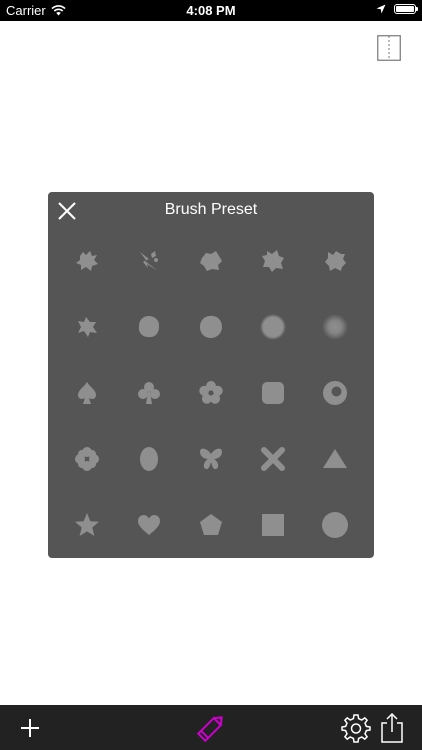  I want to click on star-icon, so click(87, 524).